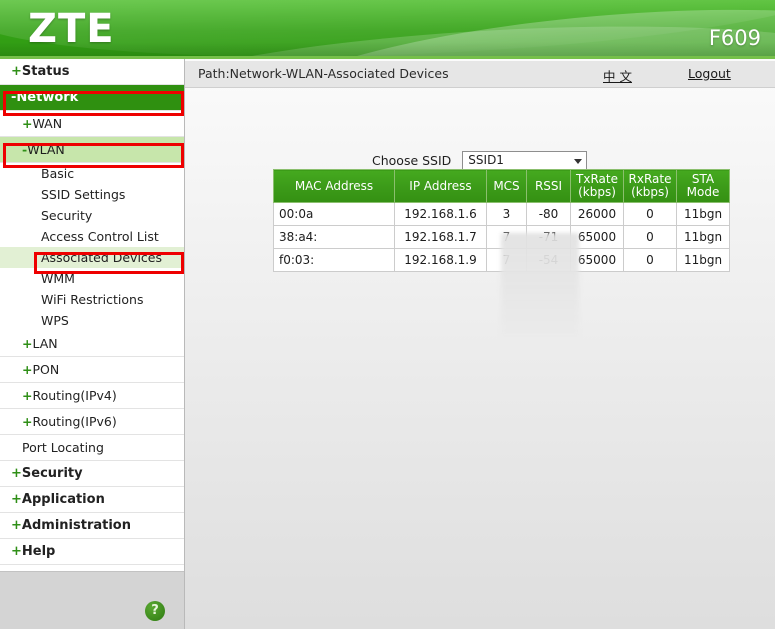  What do you see at coordinates (617, 75) in the screenshot?
I see `language-toggle-link: 中 文` at bounding box center [617, 75].